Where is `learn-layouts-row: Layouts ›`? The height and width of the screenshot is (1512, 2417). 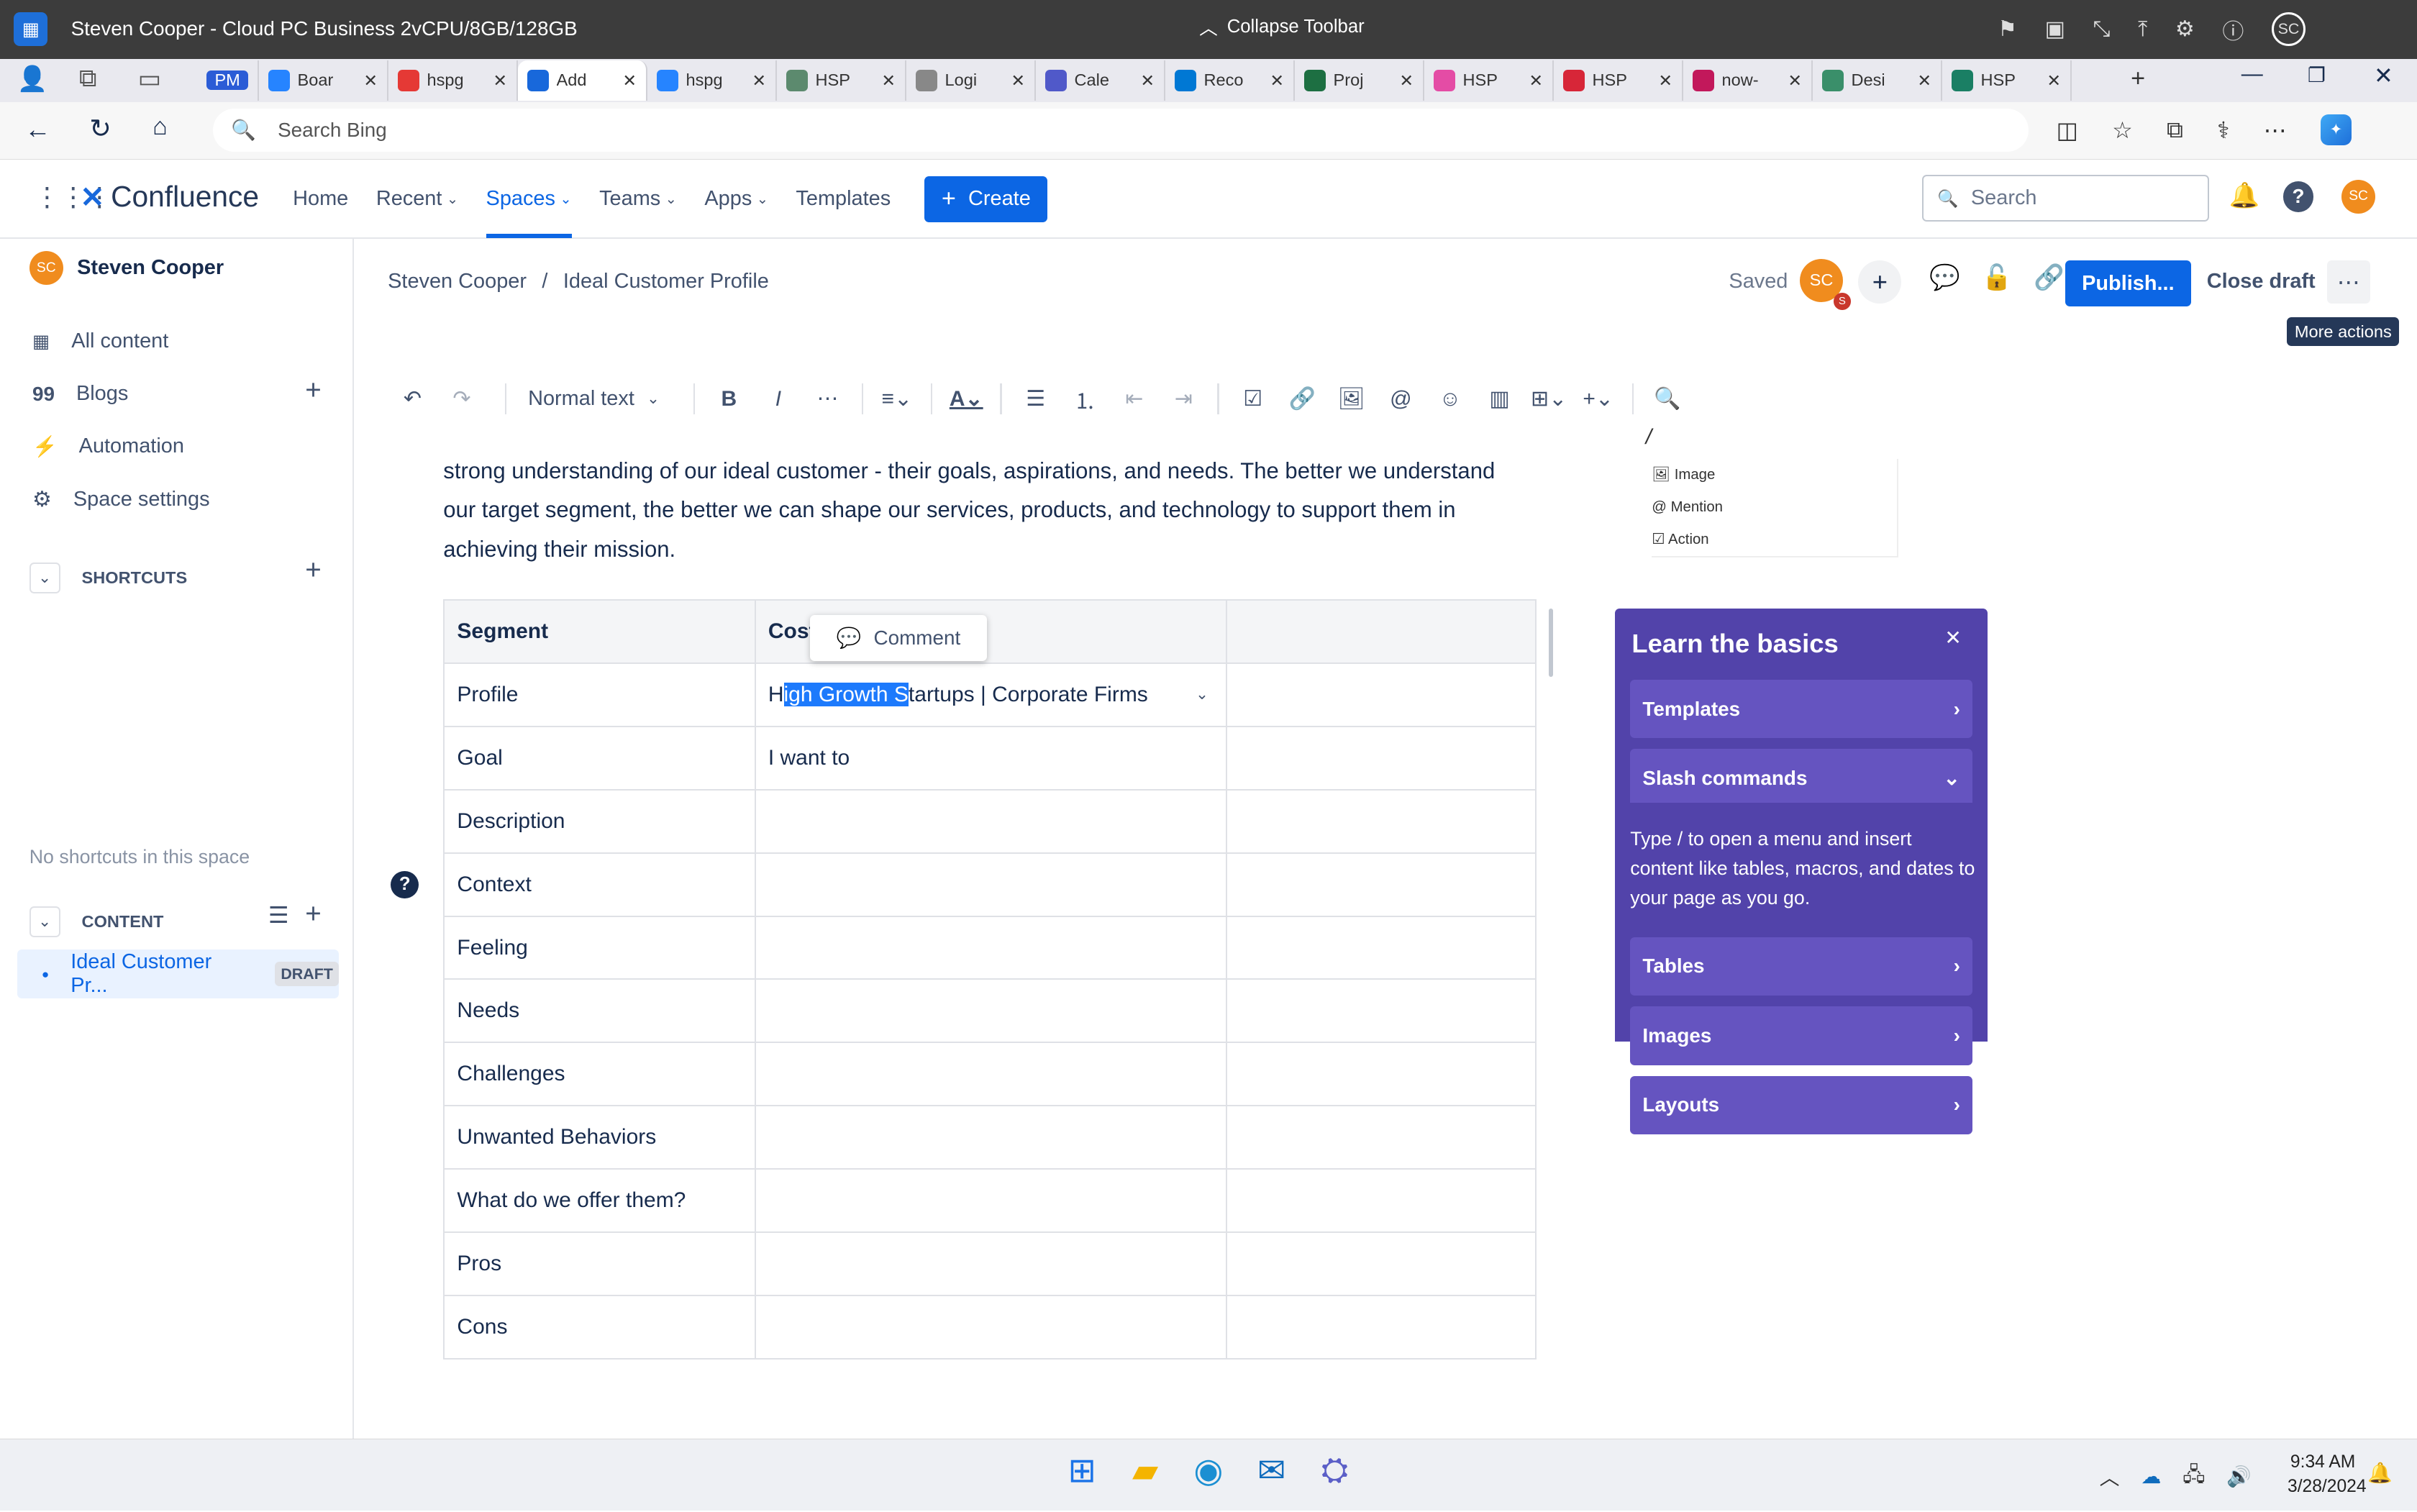
learn-layouts-row: Layouts › is located at coordinates (1801, 1104).